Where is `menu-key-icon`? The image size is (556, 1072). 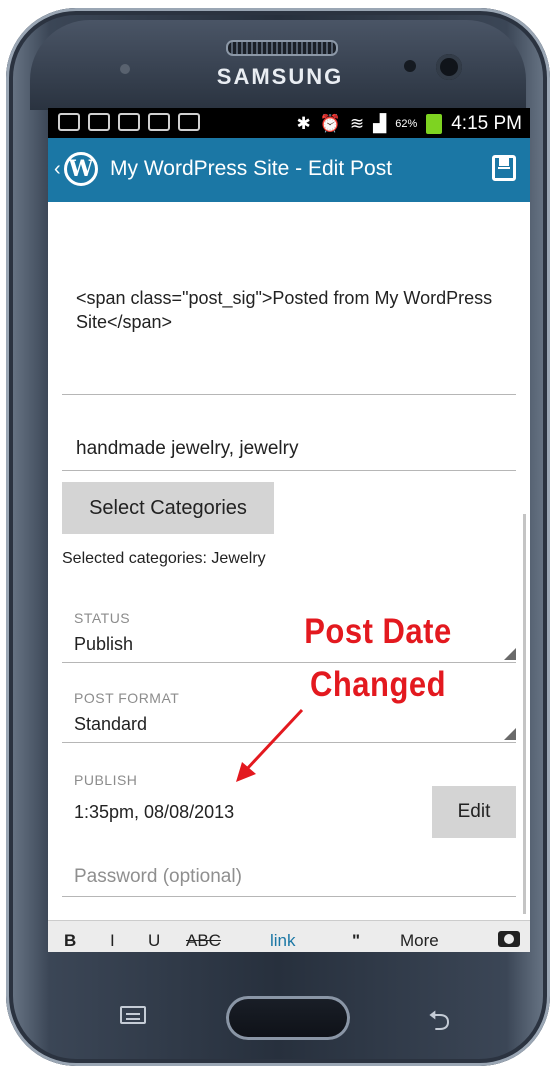
menu-key-icon is located at coordinates (133, 1015).